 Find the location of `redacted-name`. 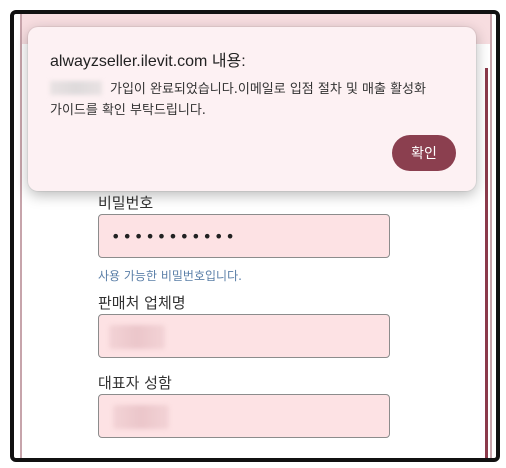

redacted-name is located at coordinates (76, 88).